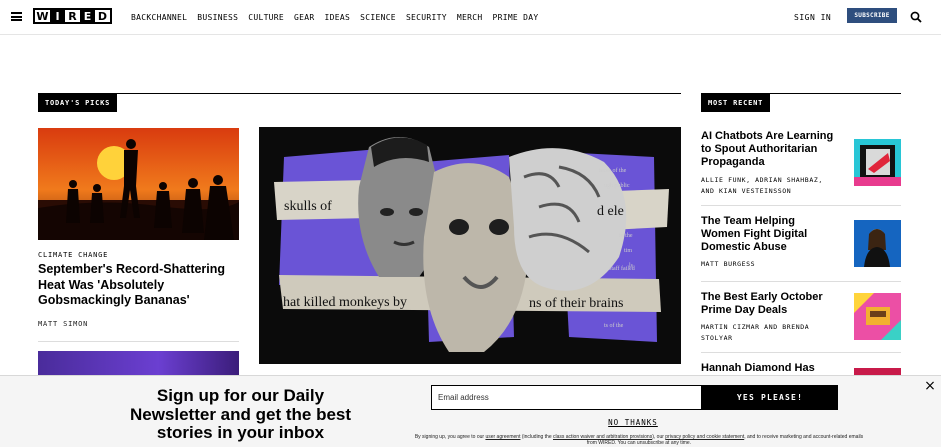  What do you see at coordinates (304, 17) in the screenshot?
I see `nav-gear: GEAR` at bounding box center [304, 17].